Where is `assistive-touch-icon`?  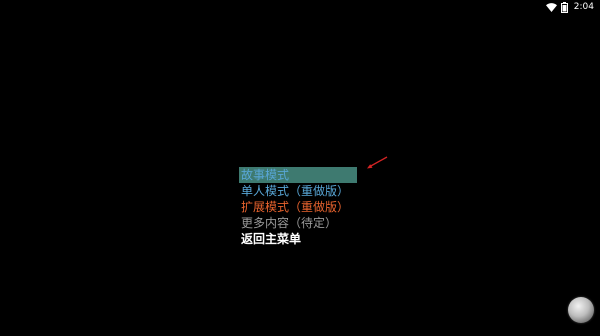 assistive-touch-icon is located at coordinates (581, 310).